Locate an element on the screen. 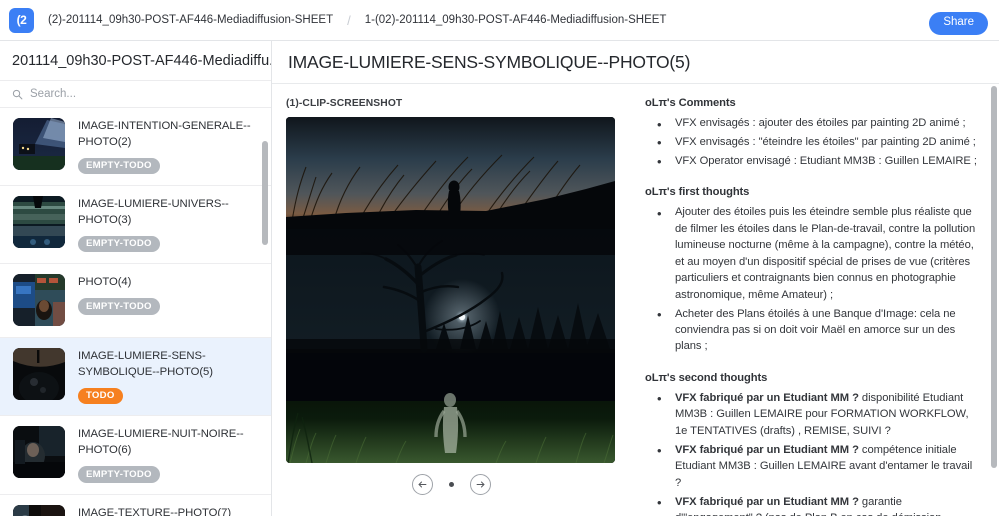  carousel-controls is located at coordinates (451, 484).